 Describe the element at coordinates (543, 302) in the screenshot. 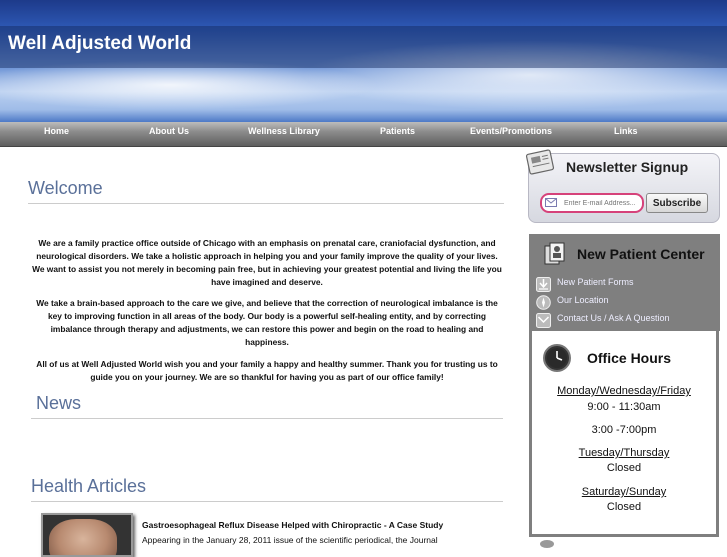

I see `compass-icon` at that location.